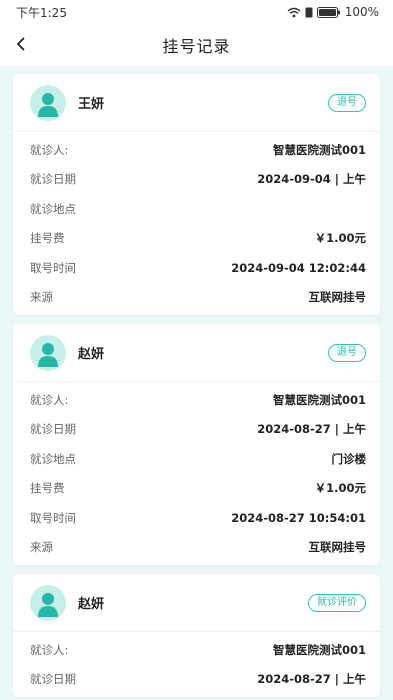 The image size is (393, 700). Describe the element at coordinates (196, 353) in the screenshot. I see `record-card-header: 赵妍 退号` at that location.